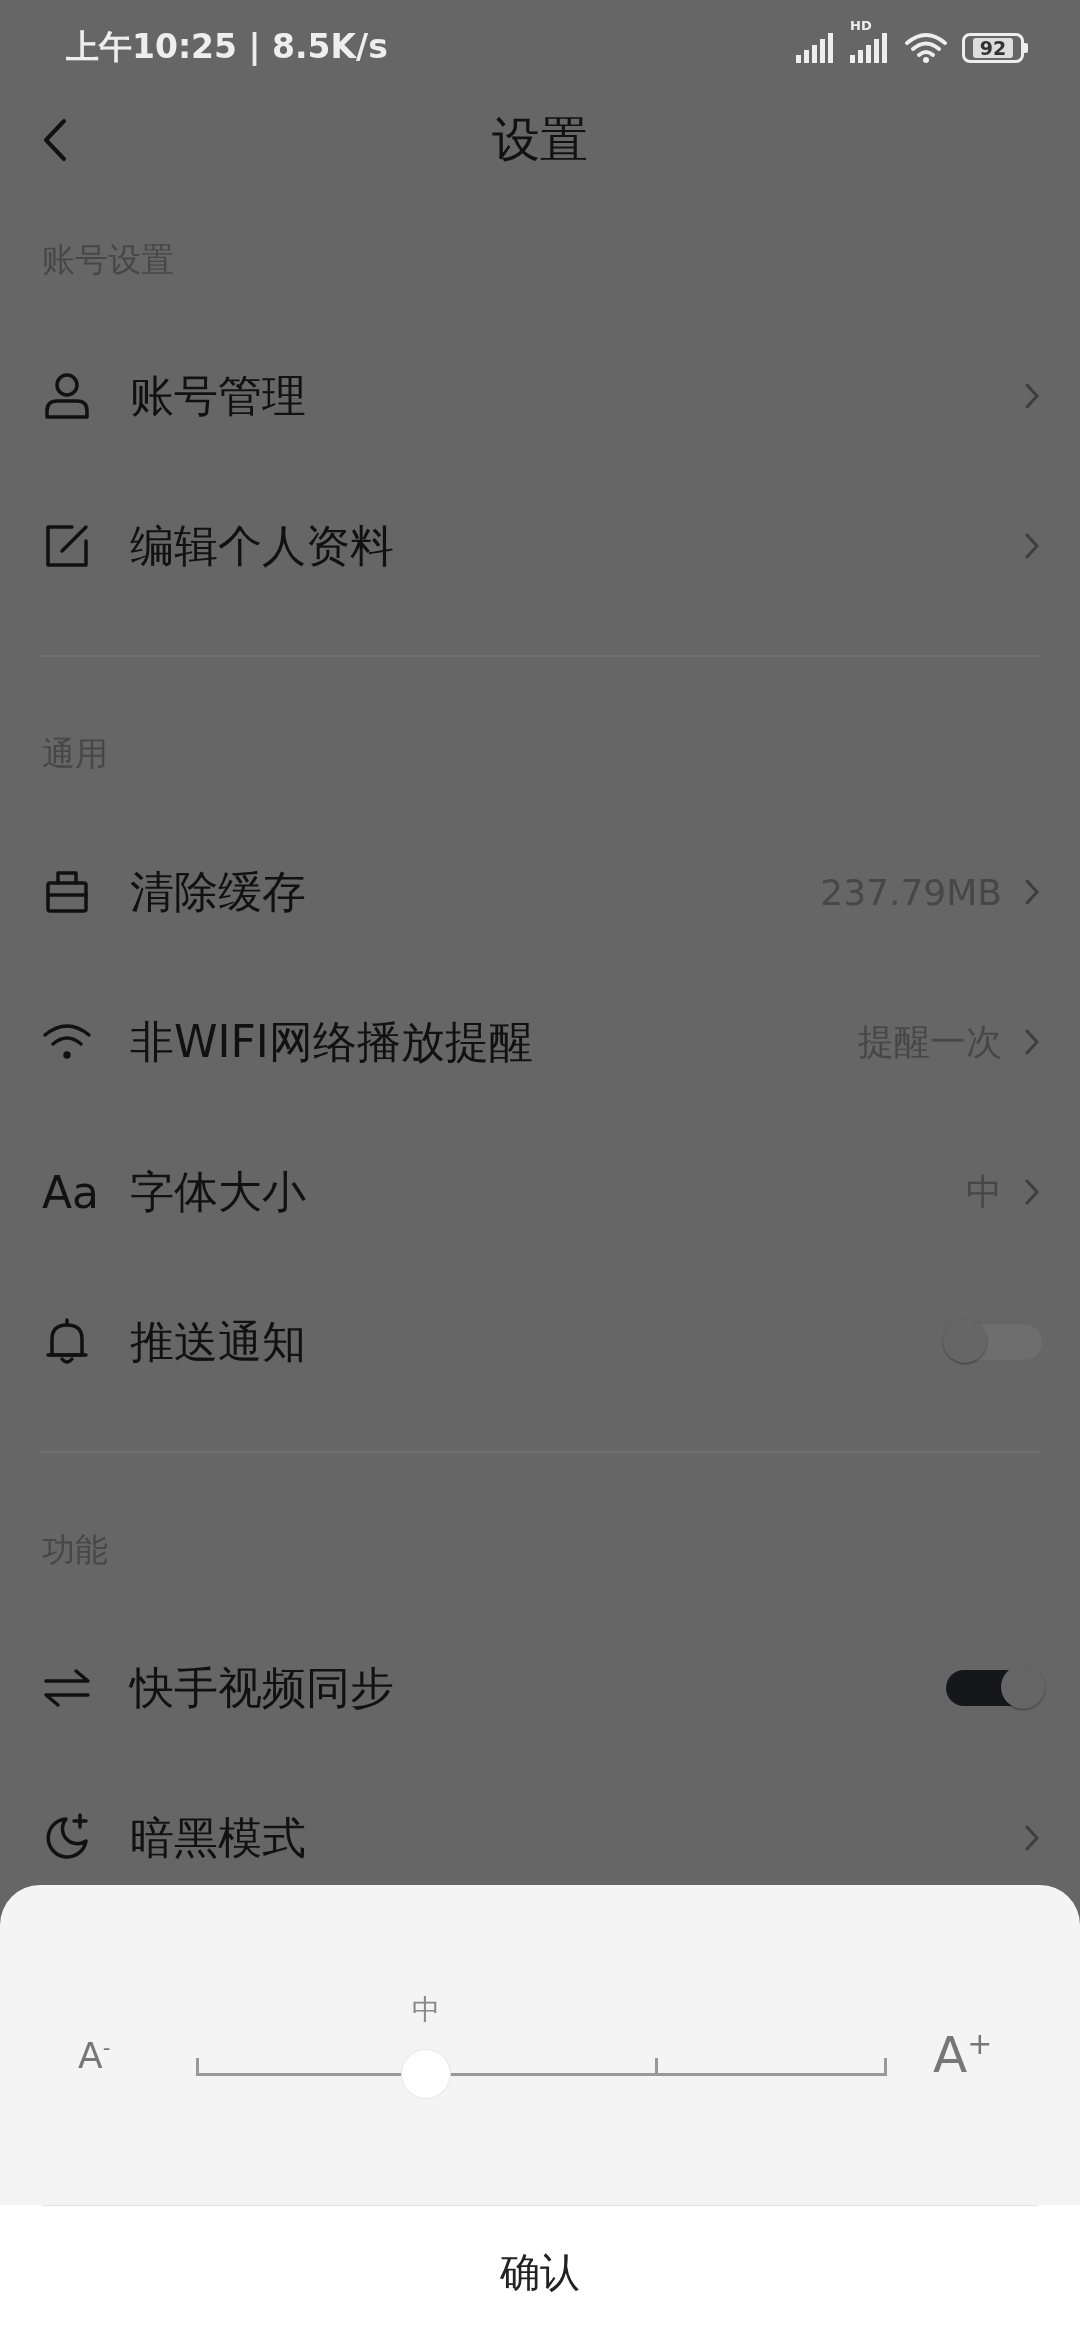  What do you see at coordinates (577, 396) in the screenshot?
I see `setting-label: 账号管理` at bounding box center [577, 396].